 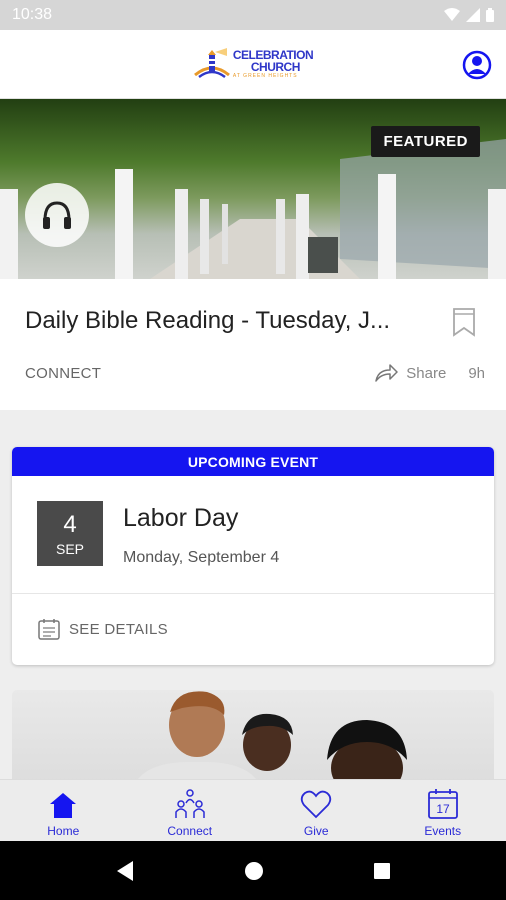 I want to click on bookmark-icon, so click(x=464, y=322).